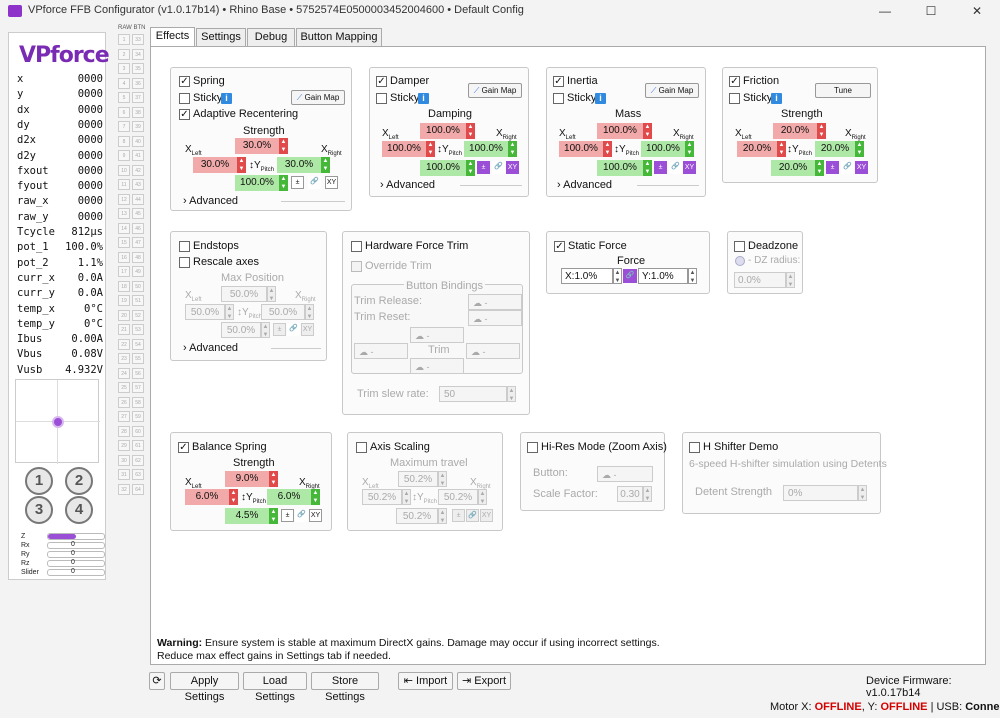 This screenshot has height=718, width=1000. What do you see at coordinates (184, 262) in the screenshot?
I see `rescale-axes-checkbox` at bounding box center [184, 262].